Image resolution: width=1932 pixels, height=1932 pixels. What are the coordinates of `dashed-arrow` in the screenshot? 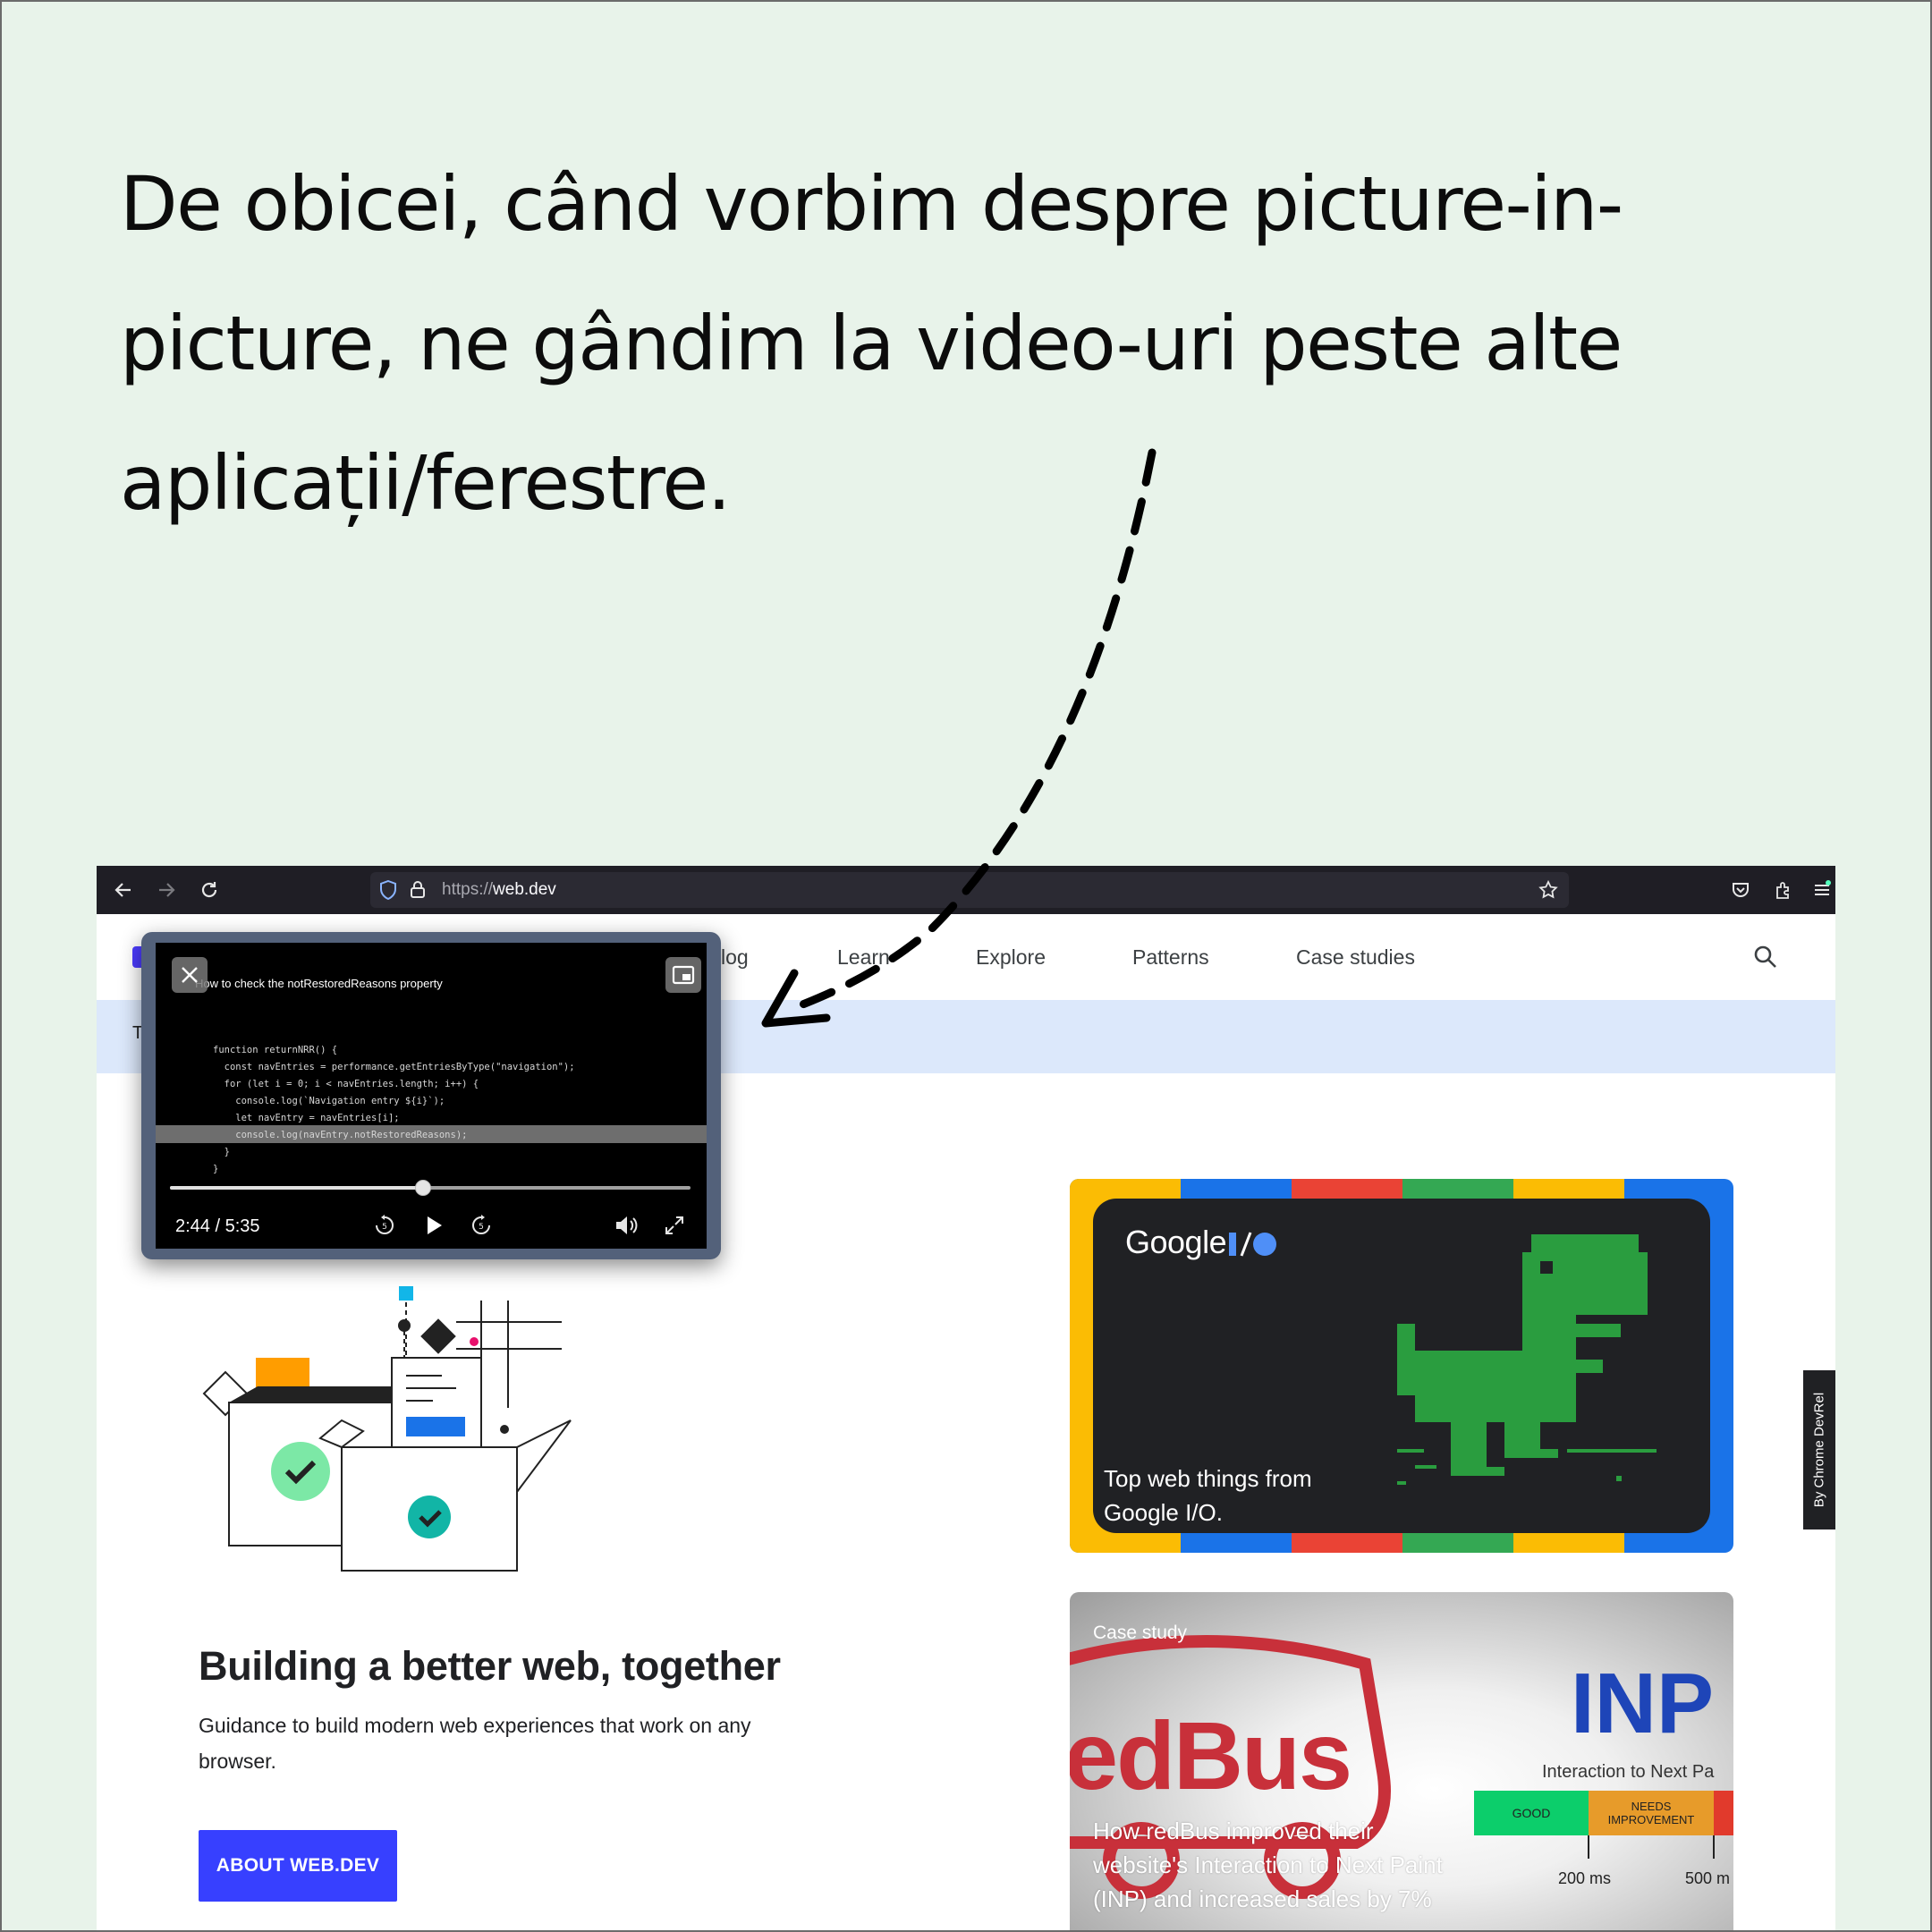 It's located at (959, 738).